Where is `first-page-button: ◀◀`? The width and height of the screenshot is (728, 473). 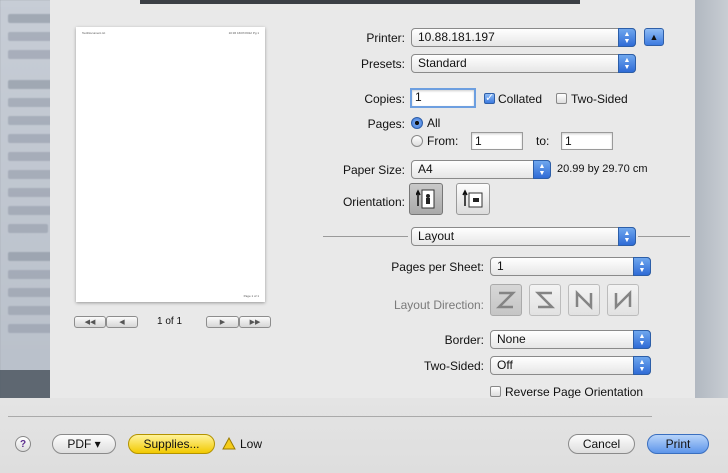 first-page-button: ◀◀ is located at coordinates (90, 322).